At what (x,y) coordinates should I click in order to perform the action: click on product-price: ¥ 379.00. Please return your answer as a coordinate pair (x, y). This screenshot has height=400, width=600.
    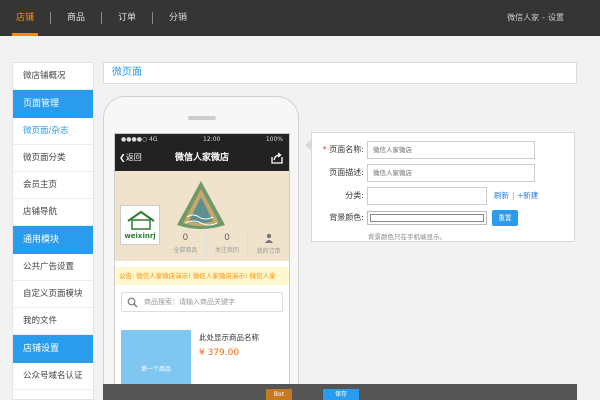
    Looking at the image, I should click on (219, 353).